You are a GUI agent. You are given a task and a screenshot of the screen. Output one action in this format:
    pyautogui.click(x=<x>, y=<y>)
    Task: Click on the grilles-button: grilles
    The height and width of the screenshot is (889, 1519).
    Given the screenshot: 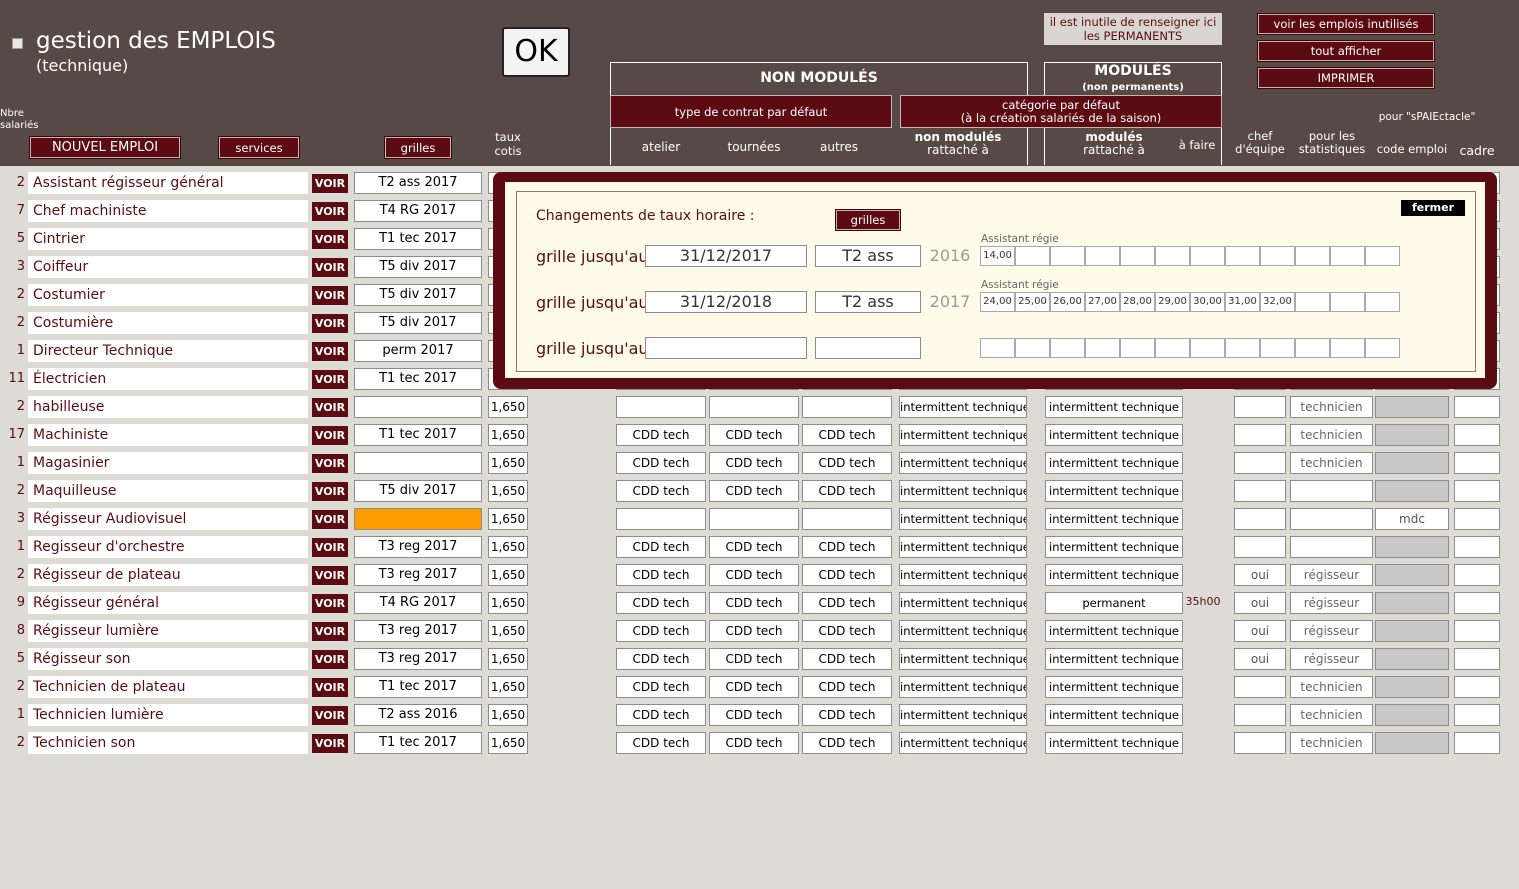 What is the action you would take?
    pyautogui.click(x=418, y=147)
    